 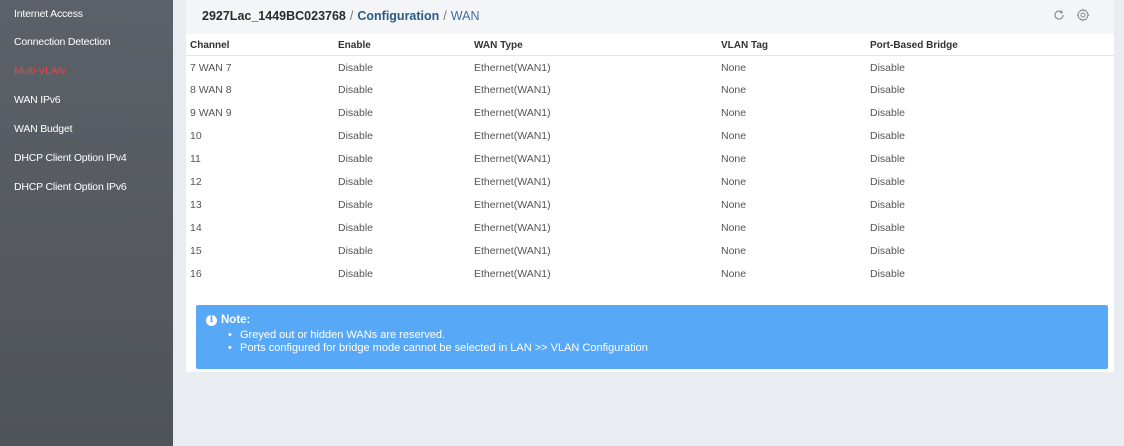 What do you see at coordinates (465, 16) in the screenshot?
I see `breadcrumb-wan: WAN` at bounding box center [465, 16].